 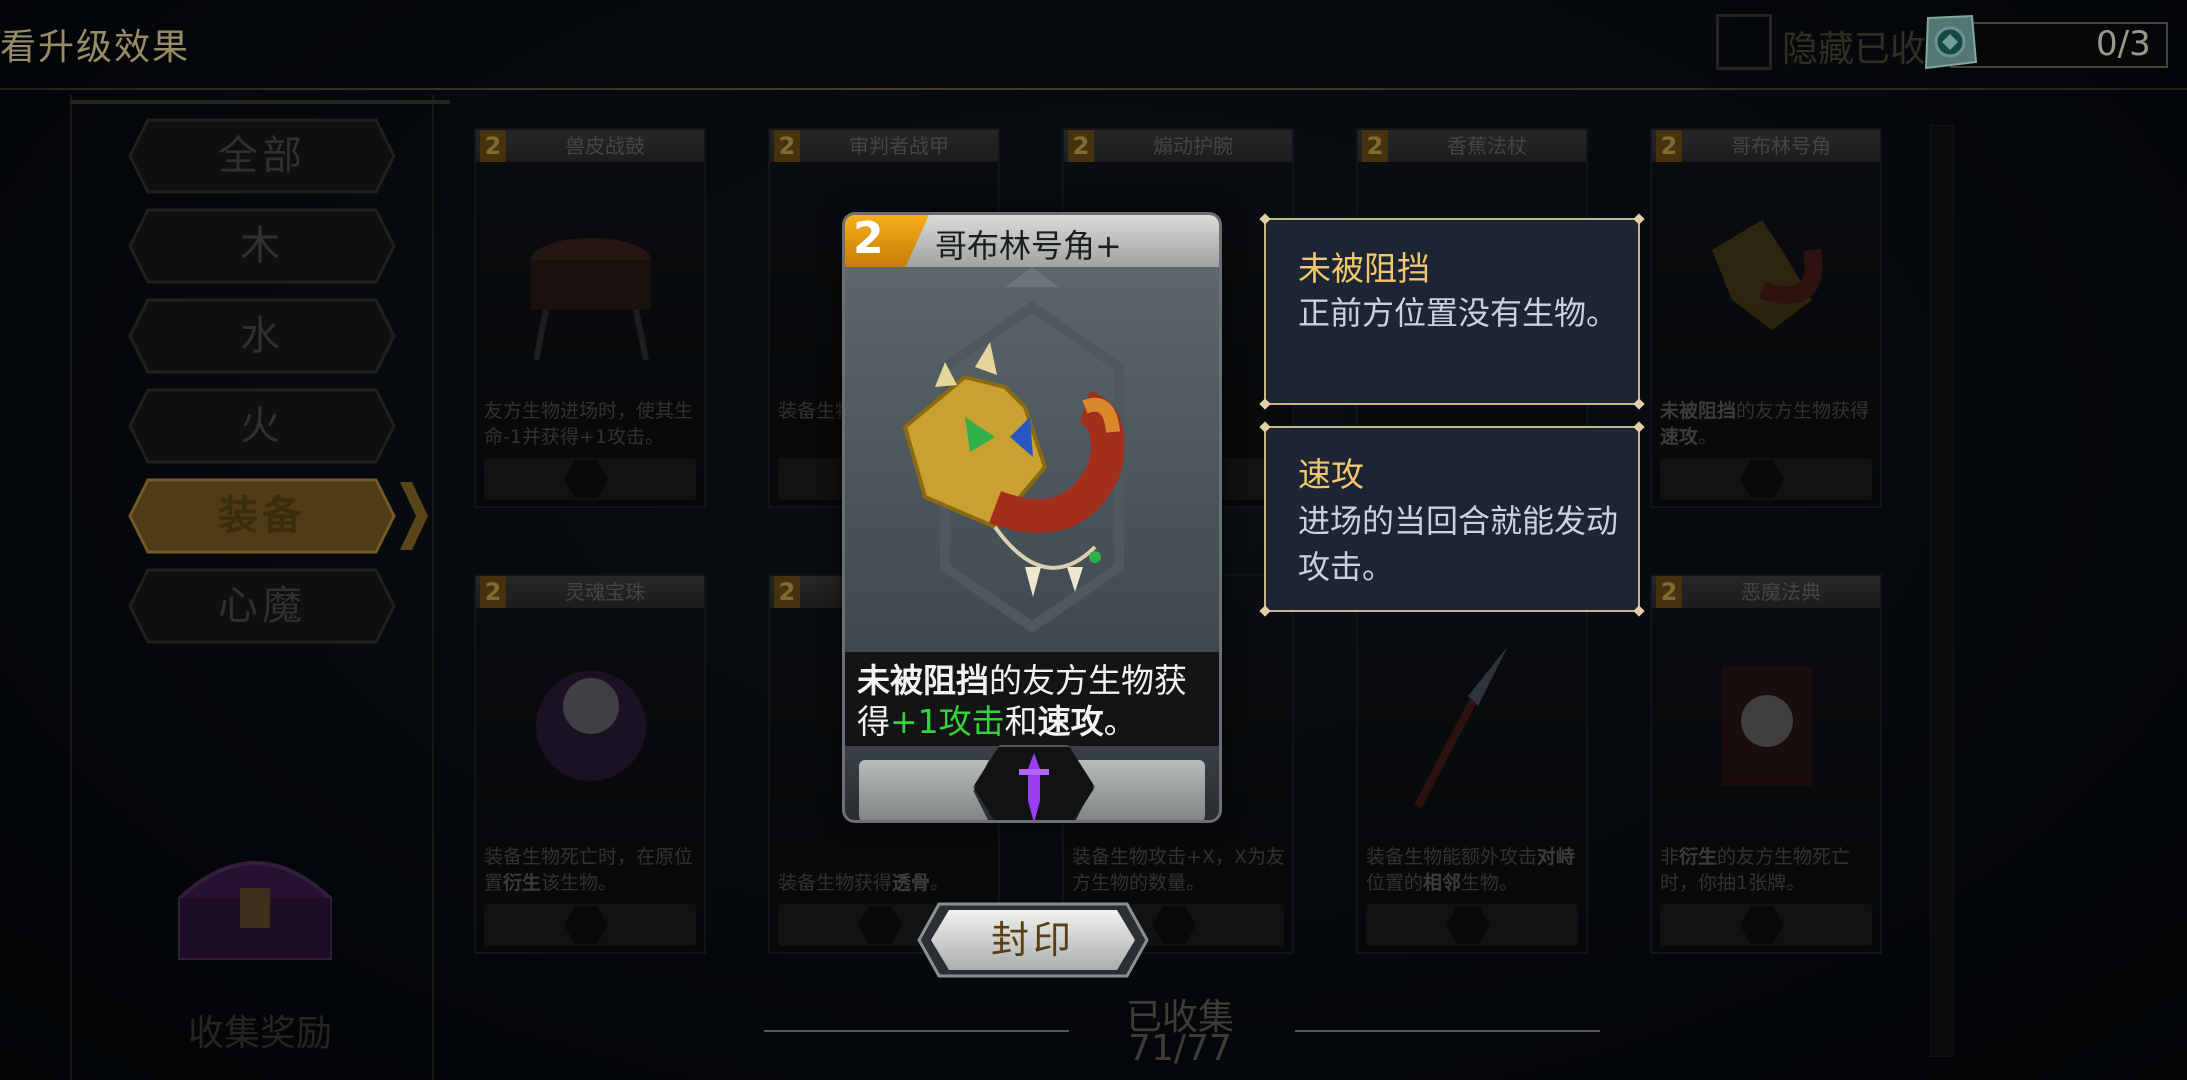 What do you see at coordinates (1140, 790) in the screenshot?
I see `card-slot-right` at bounding box center [1140, 790].